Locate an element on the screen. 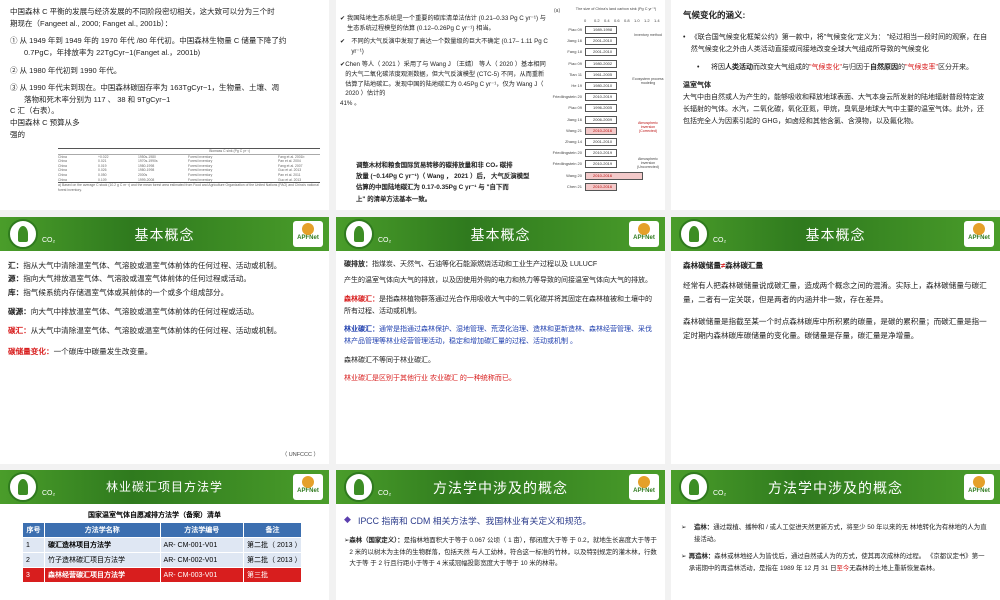 The width and height of the screenshot is (1000, 600). bar-period: 1961-2005 is located at coordinates (603, 74).